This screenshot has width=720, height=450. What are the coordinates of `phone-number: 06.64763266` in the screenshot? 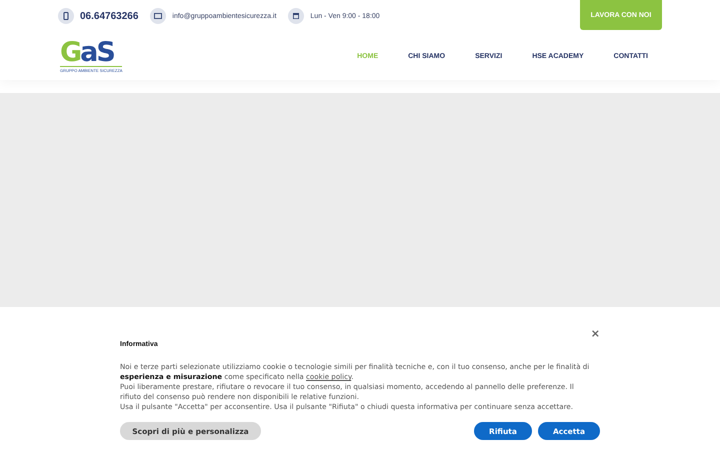 It's located at (109, 16).